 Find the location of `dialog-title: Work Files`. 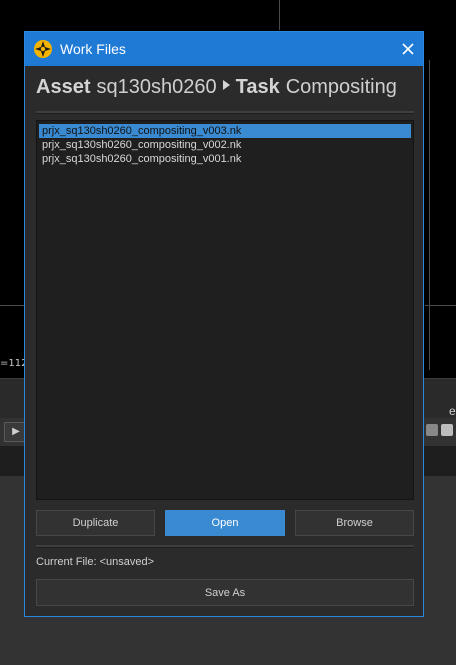

dialog-title: Work Files is located at coordinates (93, 49).